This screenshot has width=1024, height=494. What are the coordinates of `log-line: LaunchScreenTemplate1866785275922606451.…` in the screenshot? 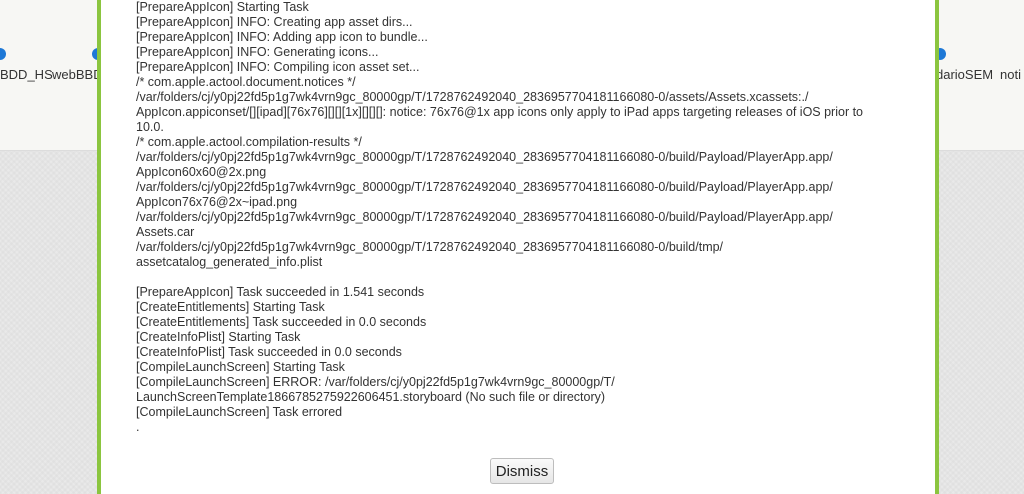 It's located at (371, 397).